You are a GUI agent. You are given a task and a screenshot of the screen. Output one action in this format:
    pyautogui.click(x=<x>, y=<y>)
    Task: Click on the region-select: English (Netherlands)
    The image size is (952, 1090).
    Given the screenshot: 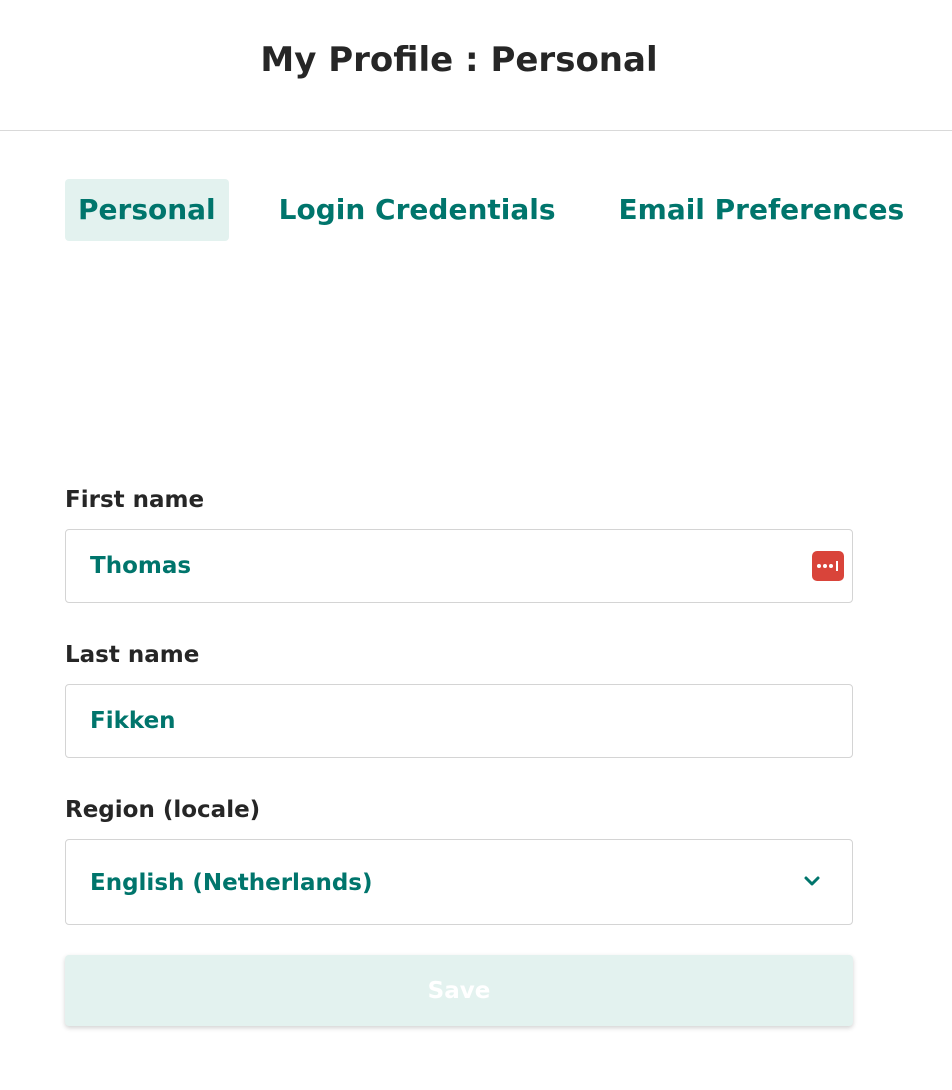 What is the action you would take?
    pyautogui.click(x=459, y=882)
    